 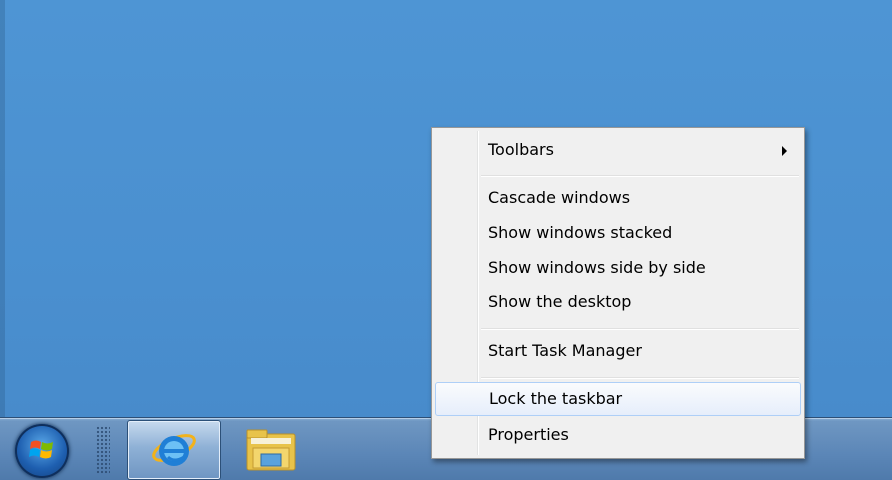 I want to click on menu-item-show-the-desktop: Show the desktop, so click(x=617, y=302).